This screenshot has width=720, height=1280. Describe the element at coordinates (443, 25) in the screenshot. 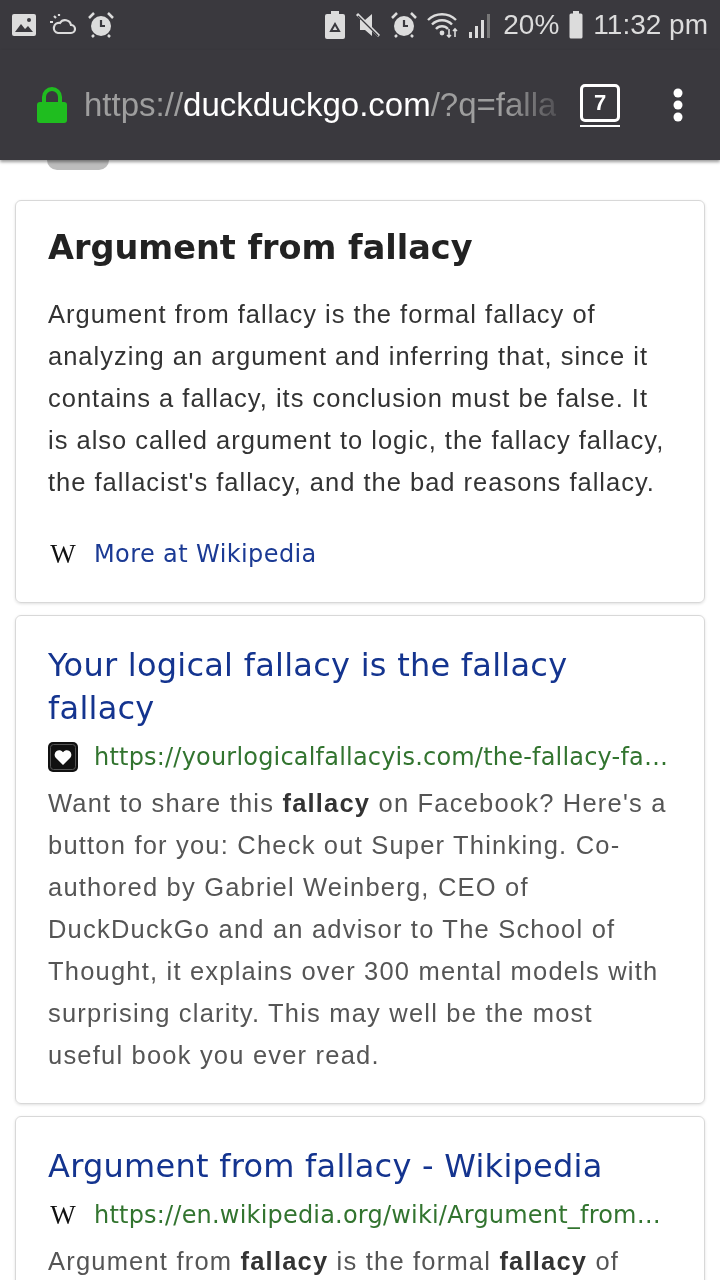

I see `wifi-icon` at that location.